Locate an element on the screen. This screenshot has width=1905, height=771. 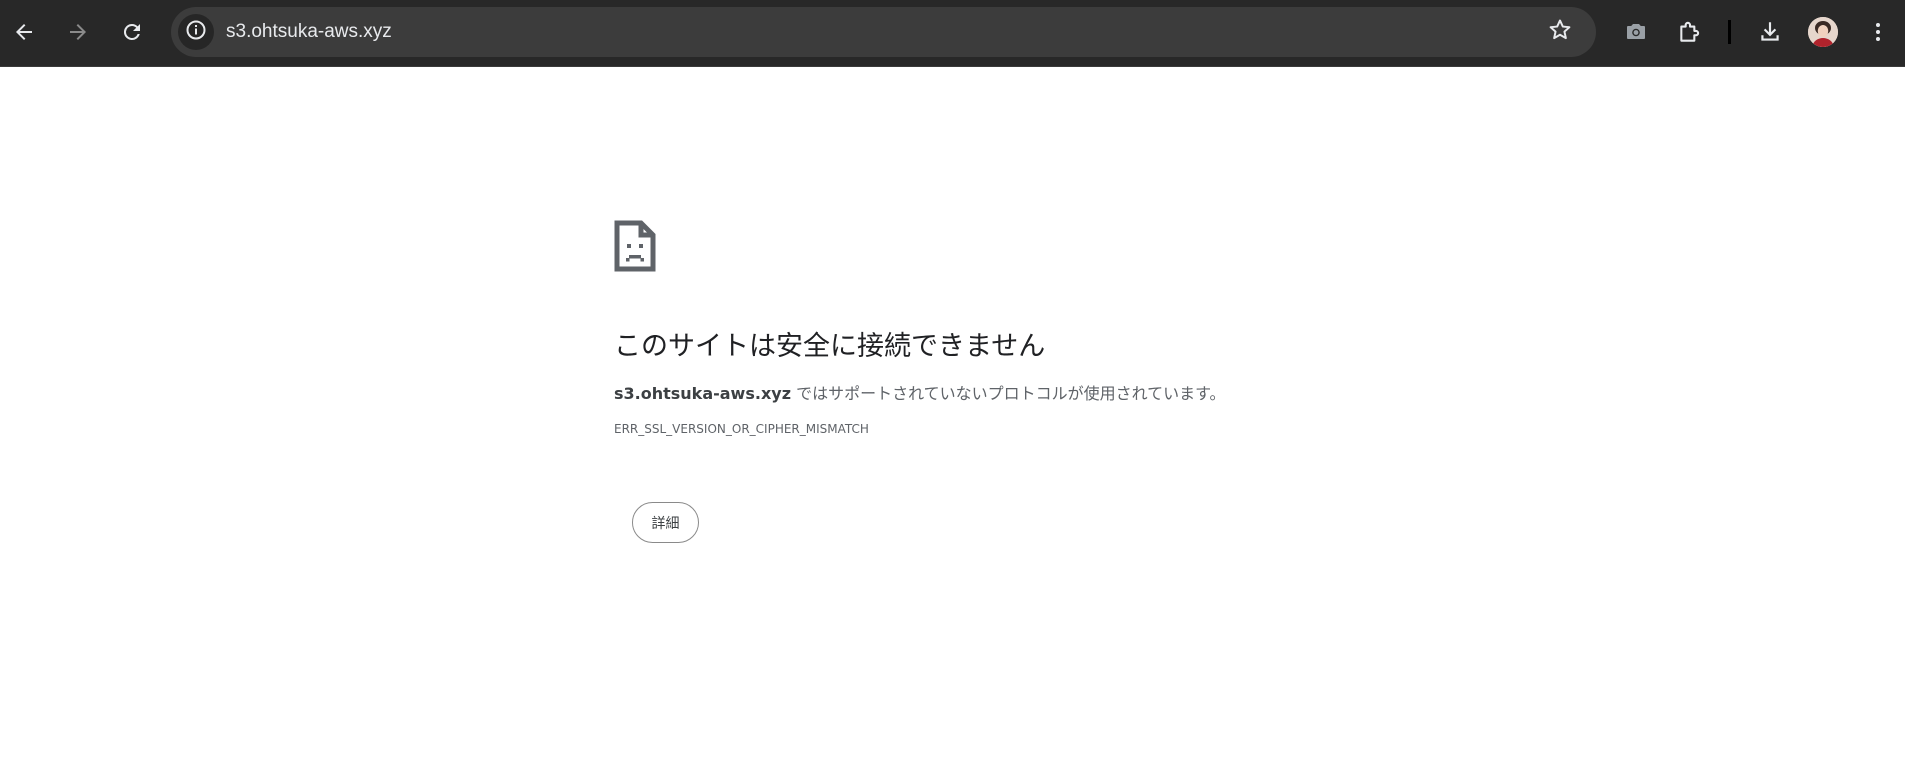
puzzle-icon is located at coordinates (1690, 32).